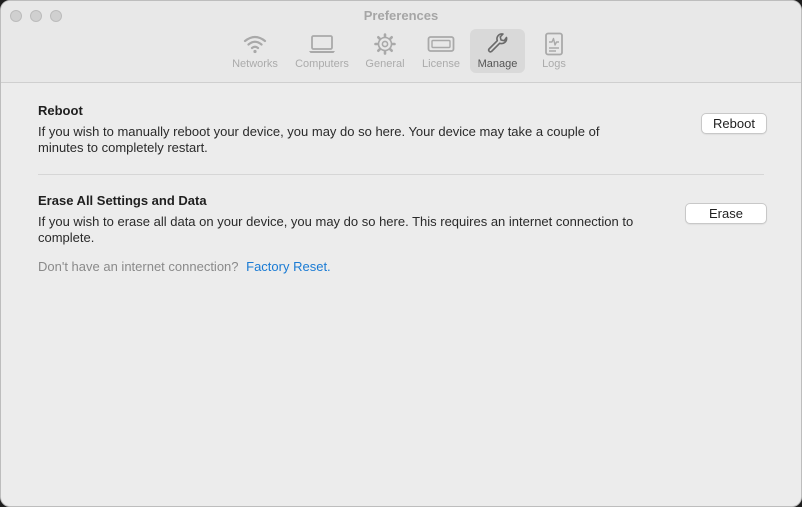  I want to click on wrench-icon, so click(497, 44).